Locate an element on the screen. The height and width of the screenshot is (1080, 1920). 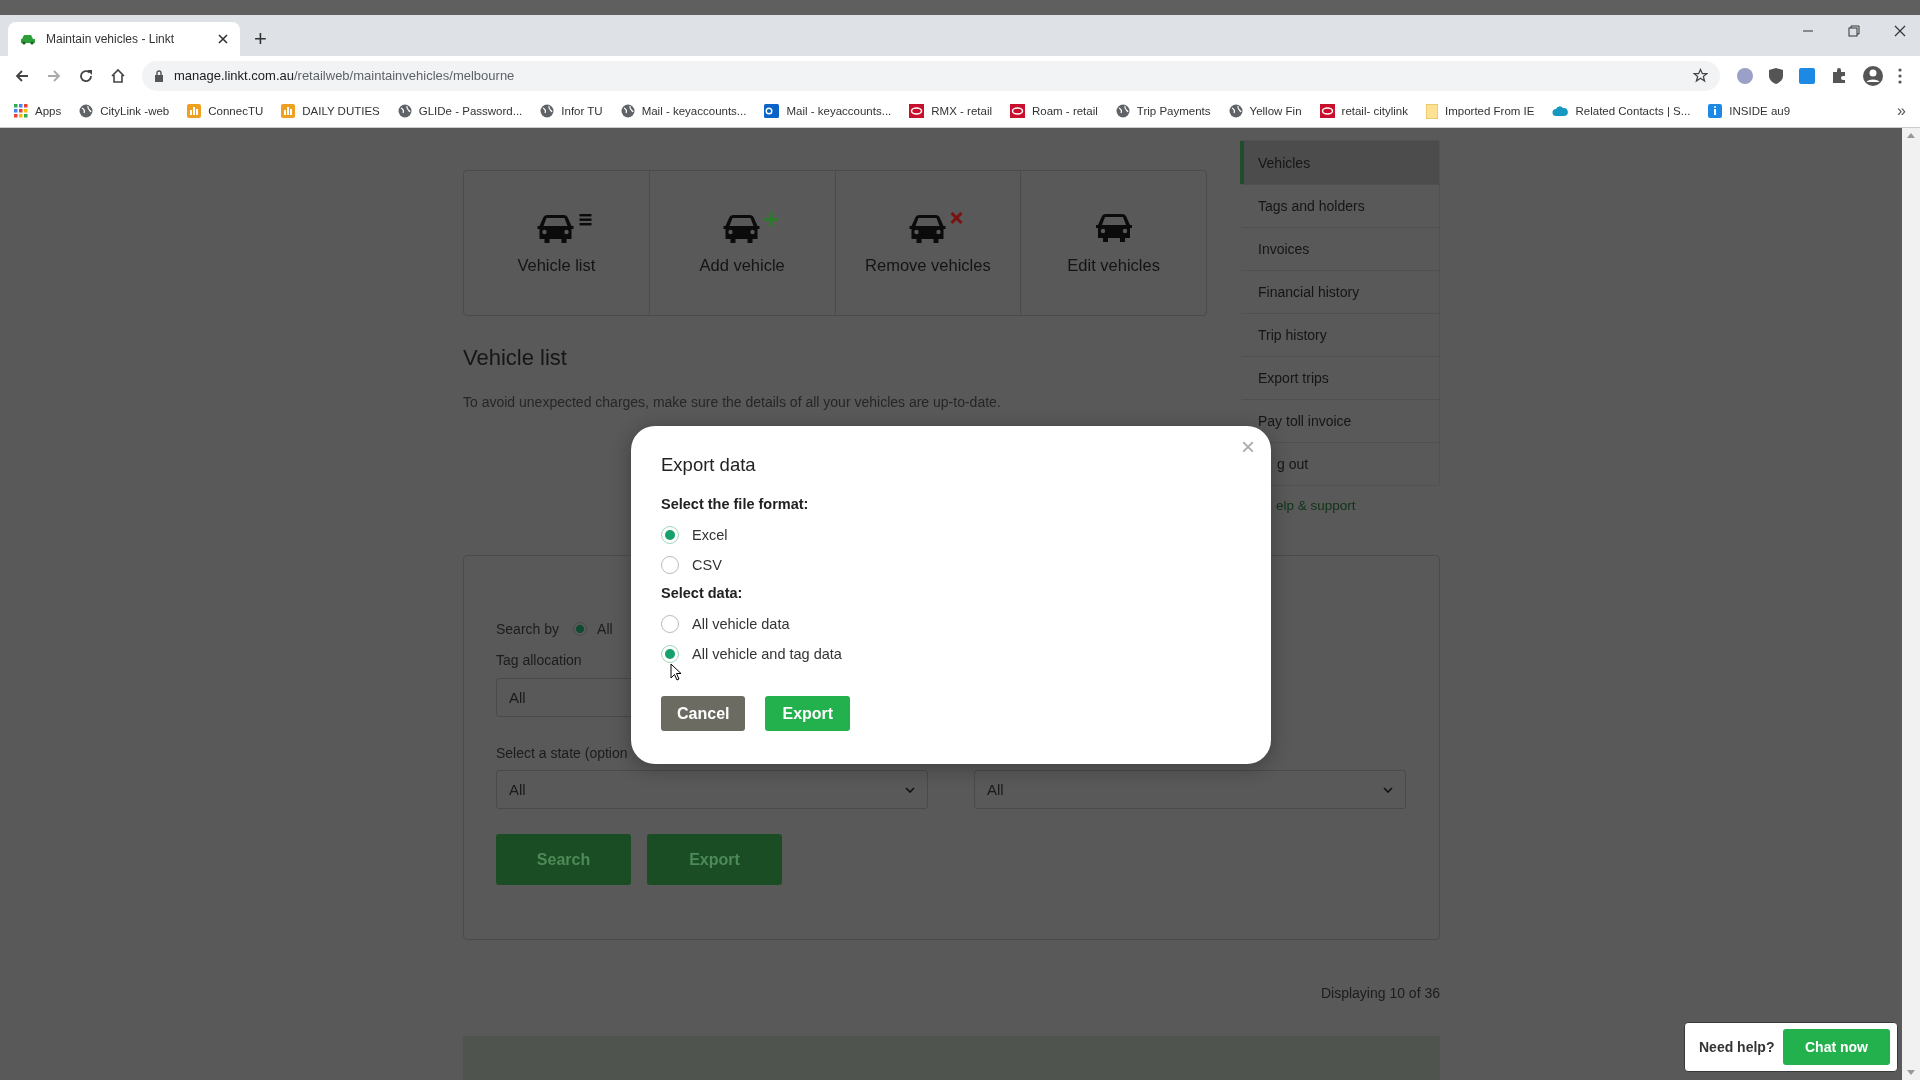
section-label: Select the file format: is located at coordinates (735, 504).